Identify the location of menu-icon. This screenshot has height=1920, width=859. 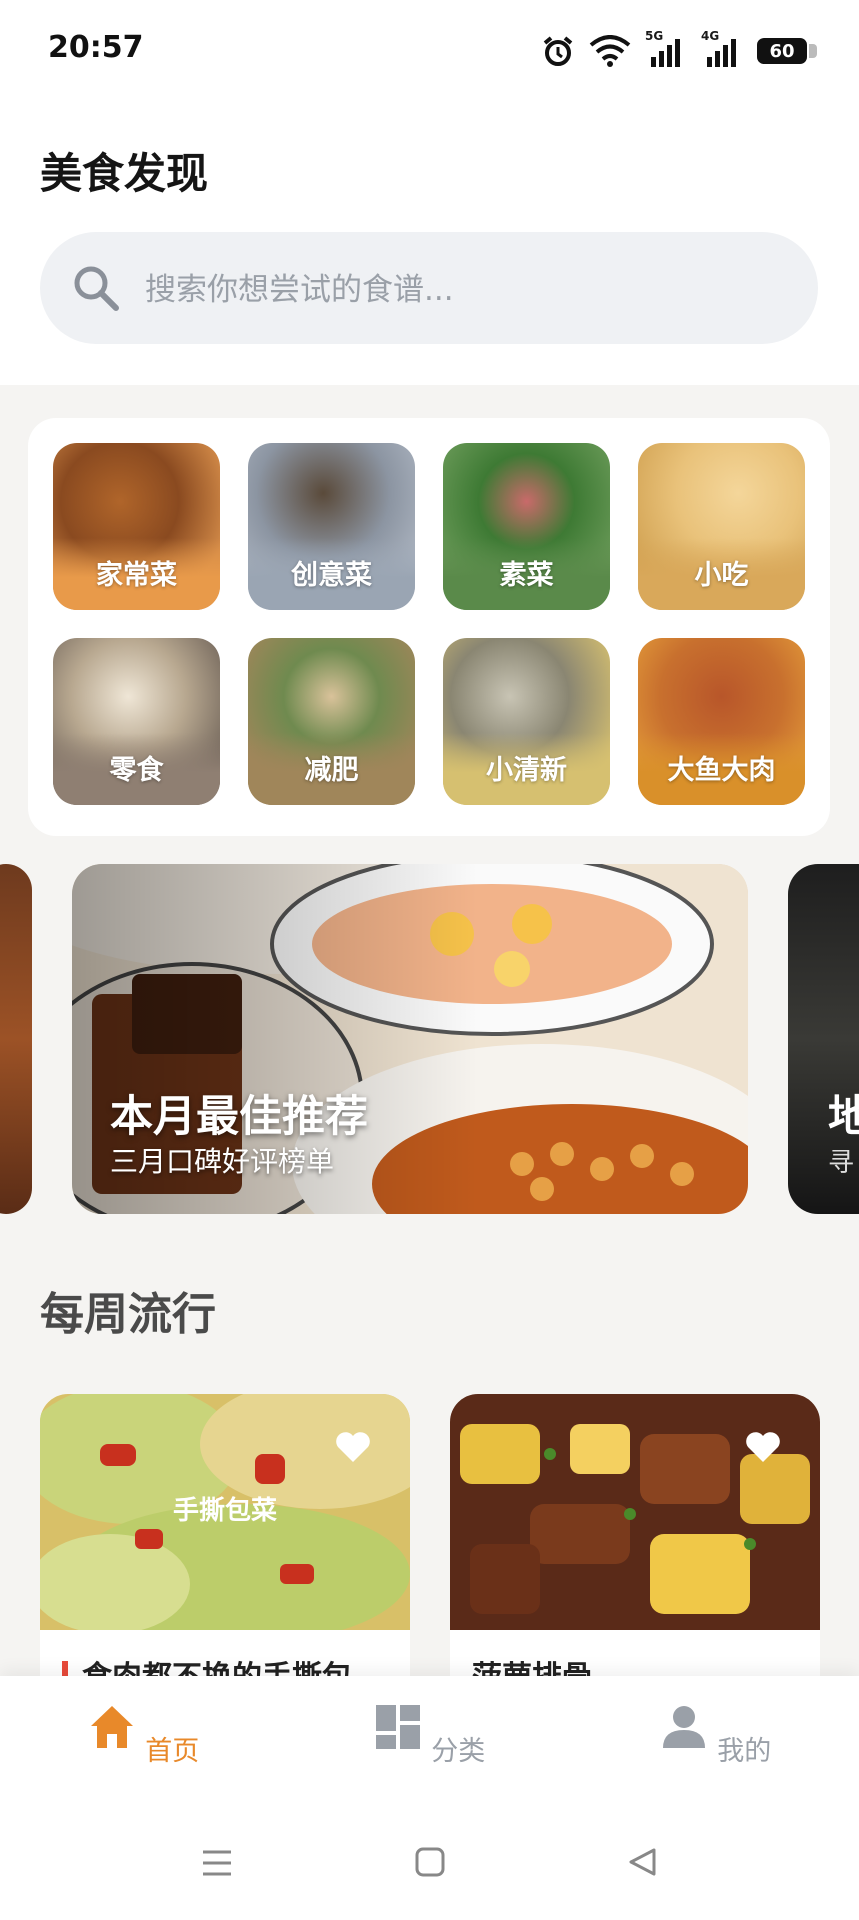
(217, 1863).